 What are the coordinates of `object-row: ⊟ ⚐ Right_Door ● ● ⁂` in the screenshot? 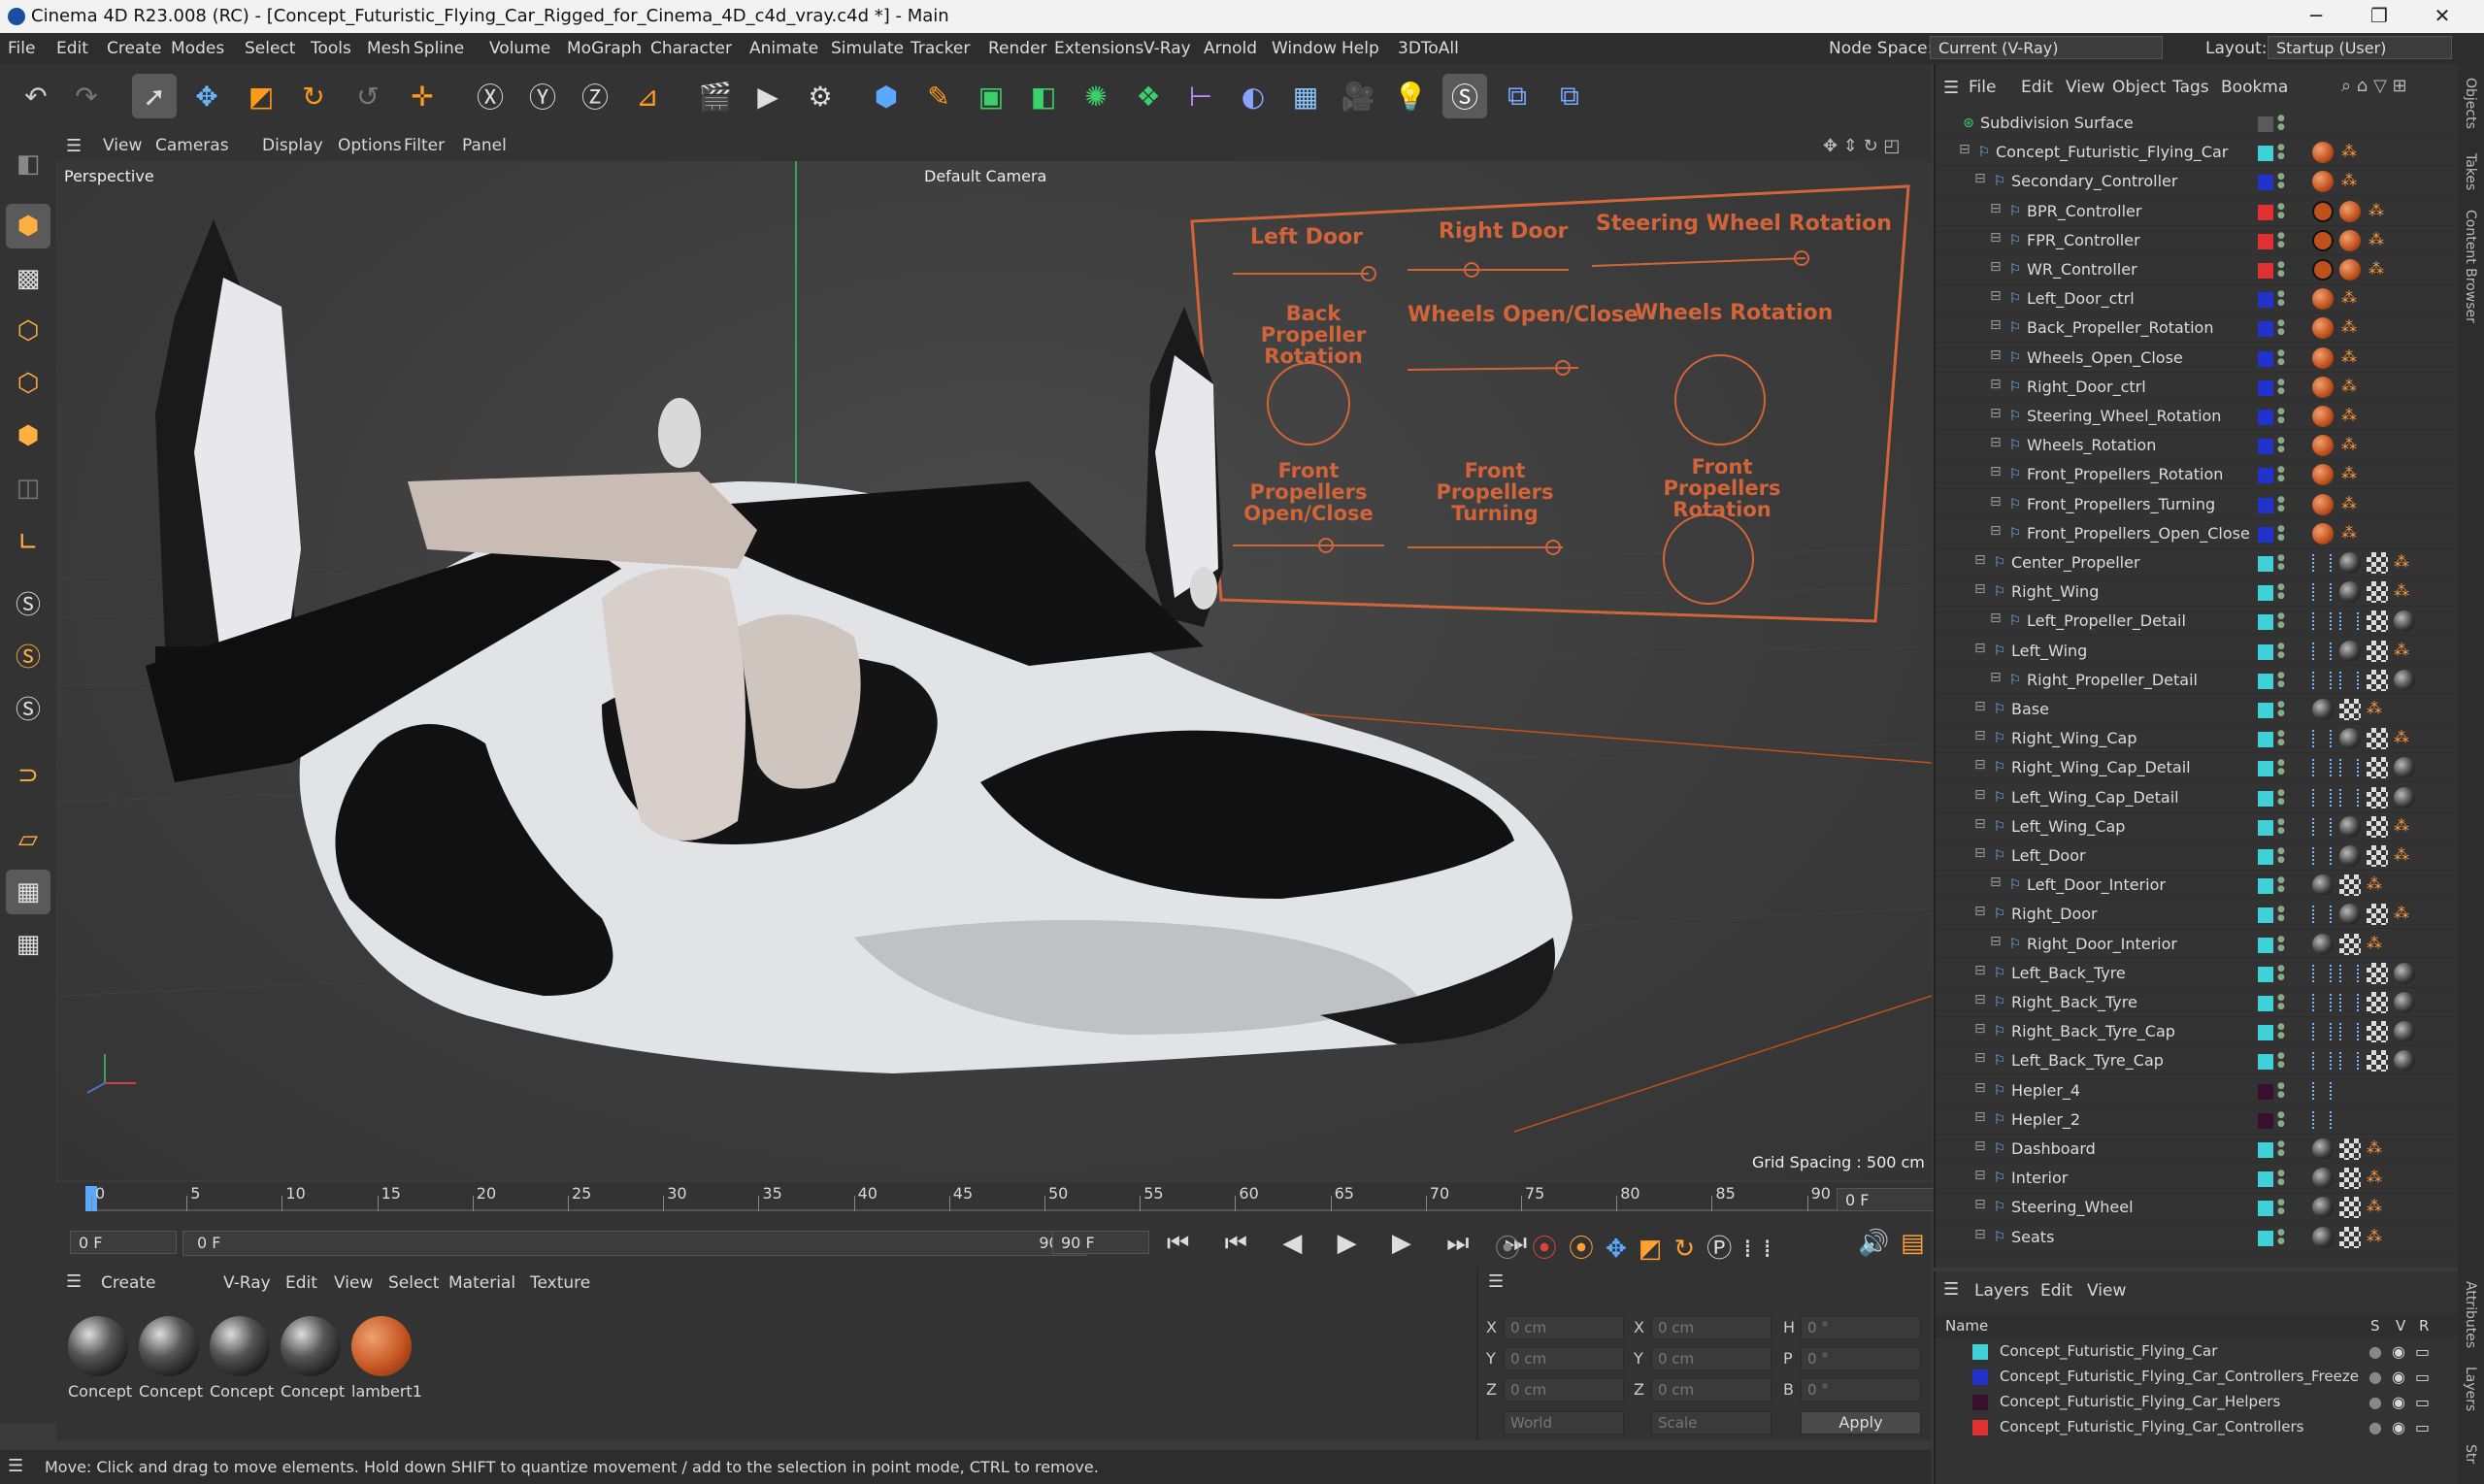 It's located at (2198, 915).